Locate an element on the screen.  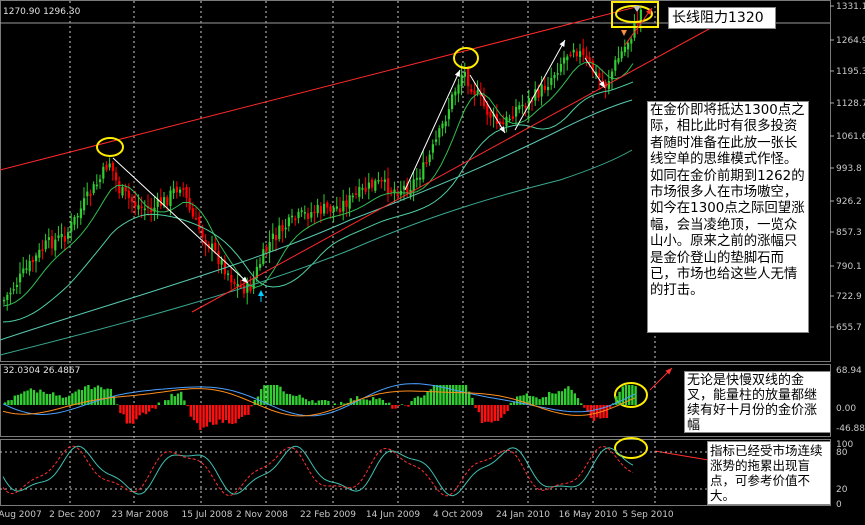
trend-arrow is located at coordinates (540, 85).